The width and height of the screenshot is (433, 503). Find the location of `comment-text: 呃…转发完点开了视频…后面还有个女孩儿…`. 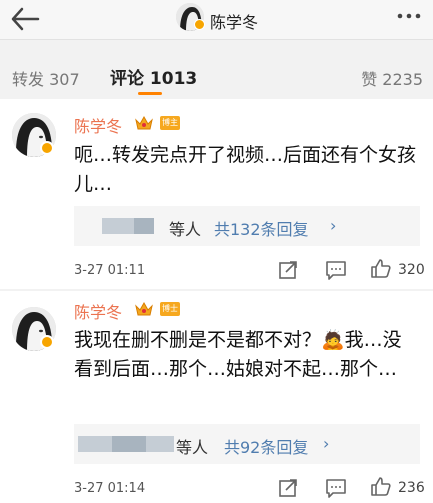

comment-text: 呃…转发完点开了视频…后面还有个女孩儿… is located at coordinates (245, 169).